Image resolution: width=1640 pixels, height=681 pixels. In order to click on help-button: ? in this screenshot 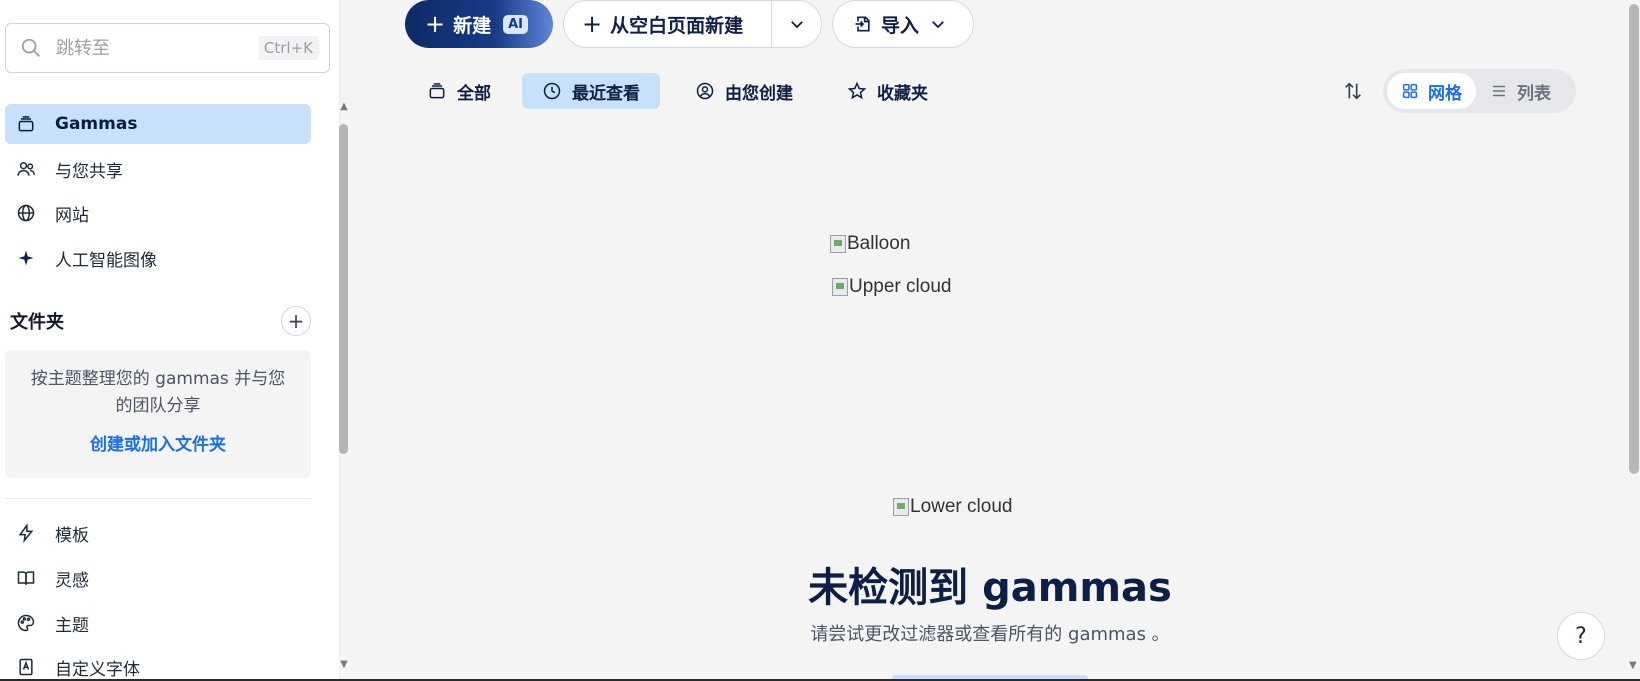, I will do `click(1581, 636)`.